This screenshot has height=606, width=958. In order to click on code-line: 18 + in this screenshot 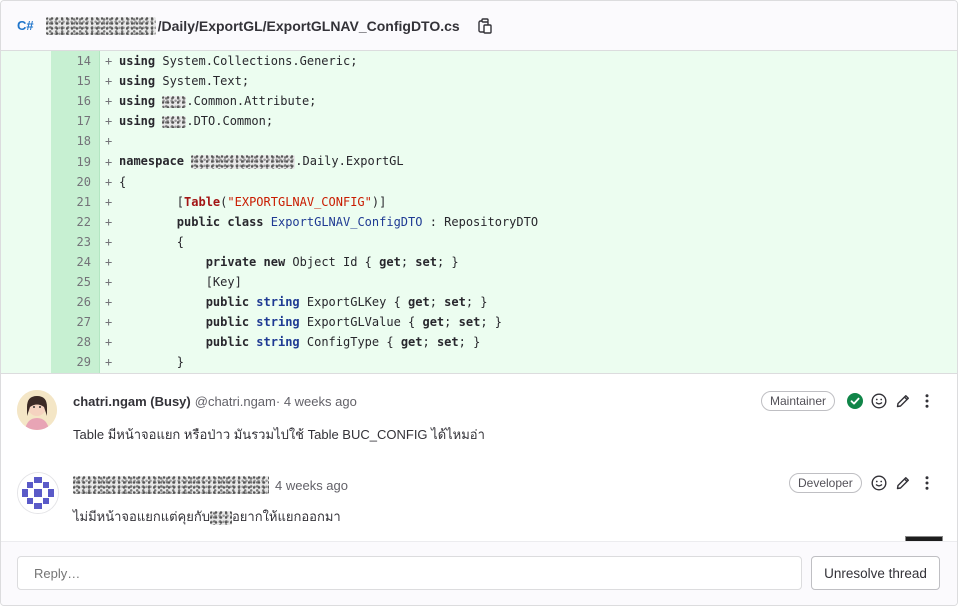, I will do `click(479, 141)`.